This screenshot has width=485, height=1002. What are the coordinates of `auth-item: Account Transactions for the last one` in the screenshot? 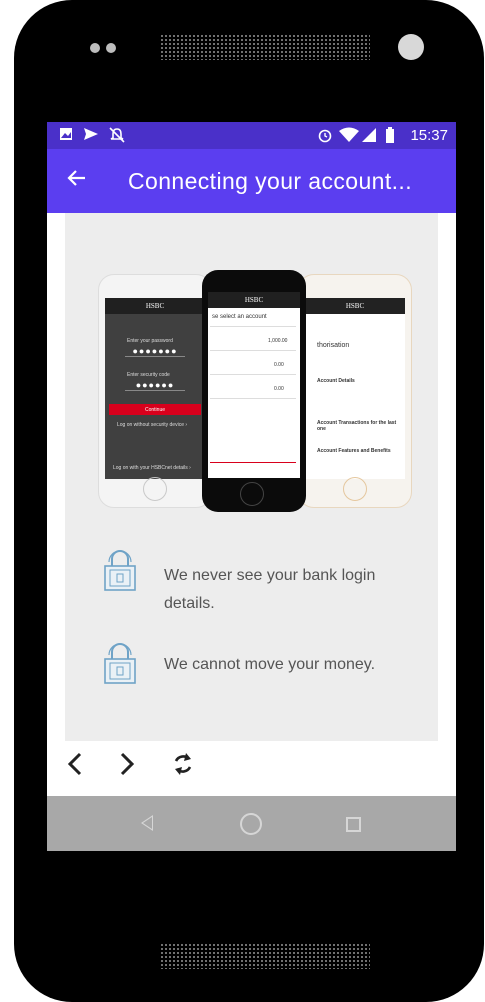 It's located at (357, 426).